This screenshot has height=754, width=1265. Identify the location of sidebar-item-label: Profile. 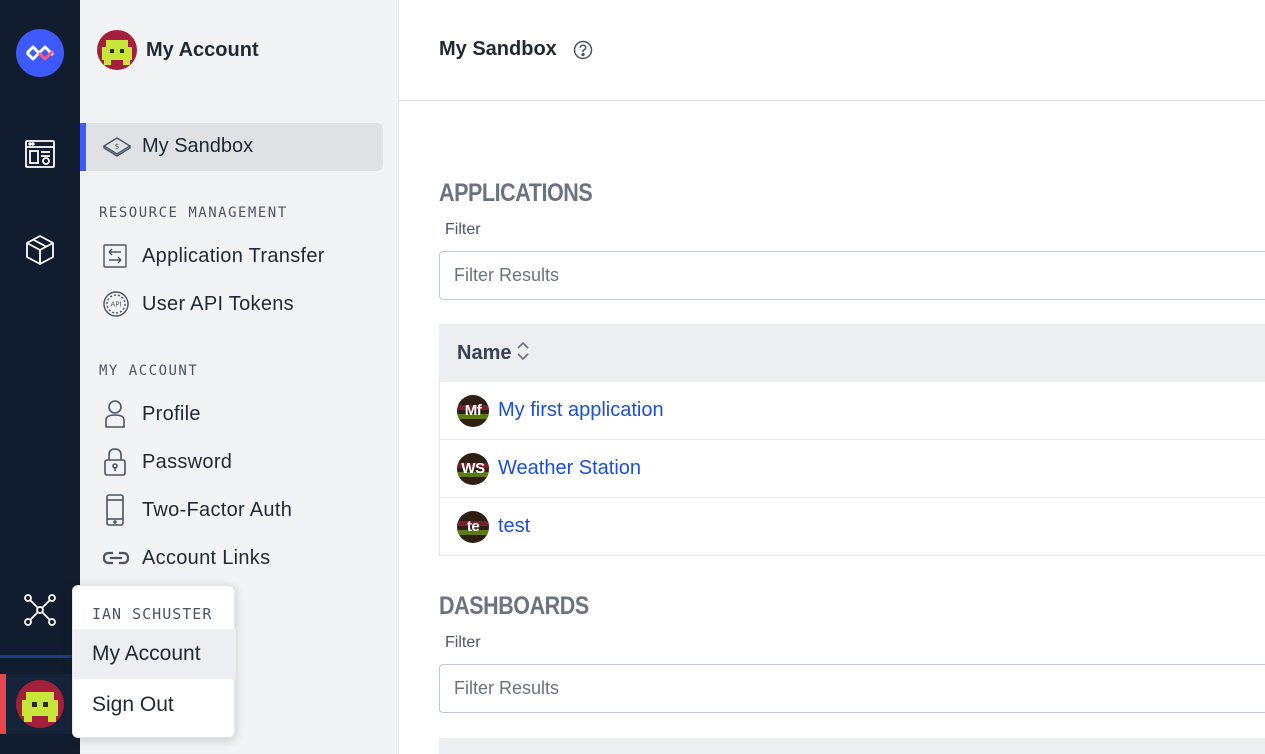
(171, 413).